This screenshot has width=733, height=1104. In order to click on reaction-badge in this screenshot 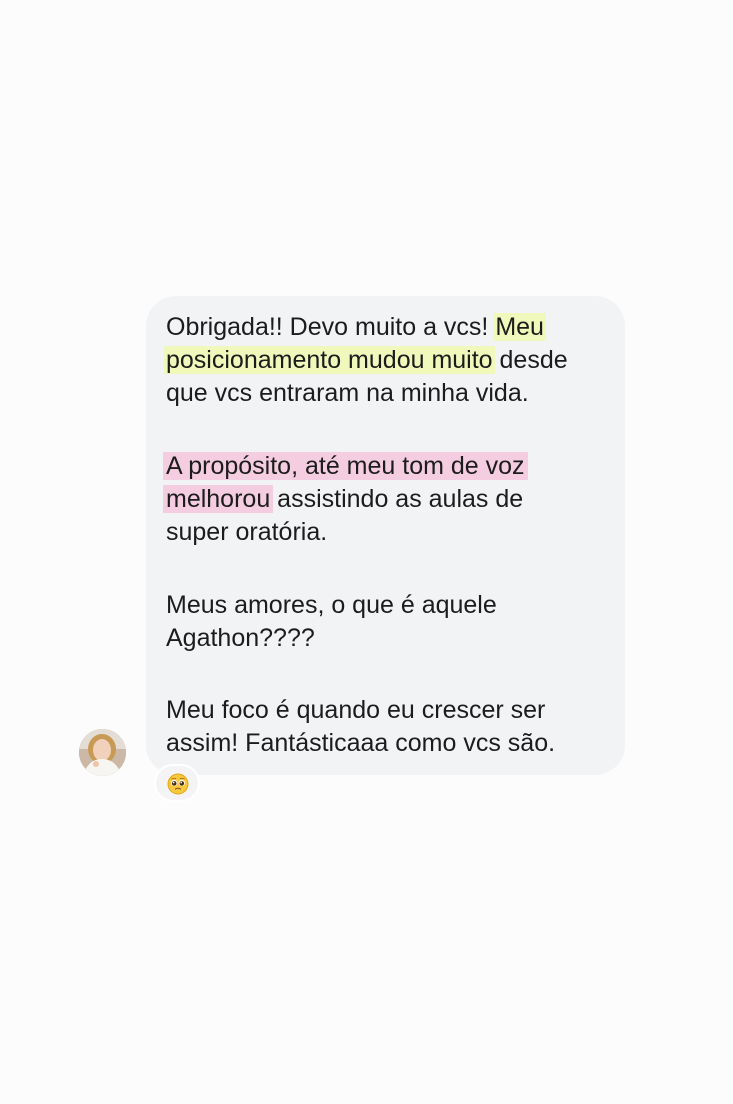, I will do `click(177, 783)`.